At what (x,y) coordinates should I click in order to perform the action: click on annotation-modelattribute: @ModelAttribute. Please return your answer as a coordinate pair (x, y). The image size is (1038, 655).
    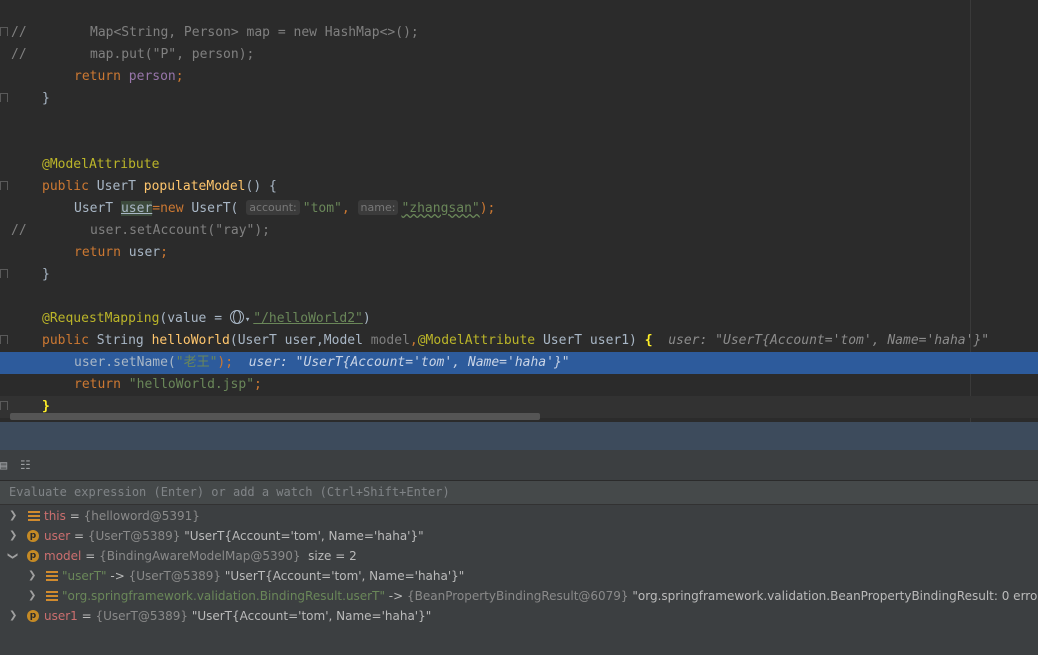
    Looking at the image, I should click on (476, 340).